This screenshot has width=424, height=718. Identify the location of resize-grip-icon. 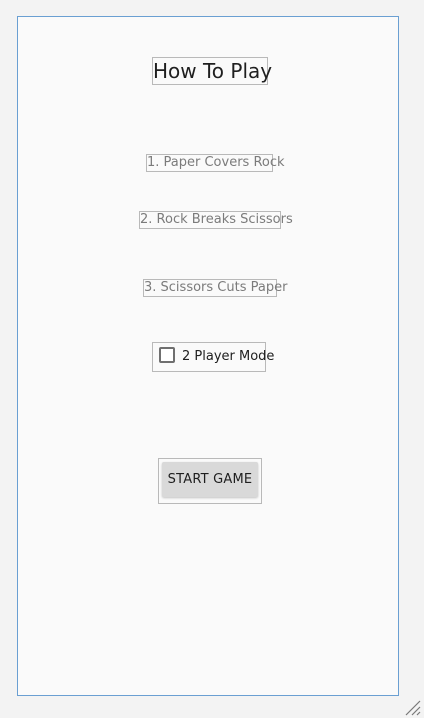
(412, 707).